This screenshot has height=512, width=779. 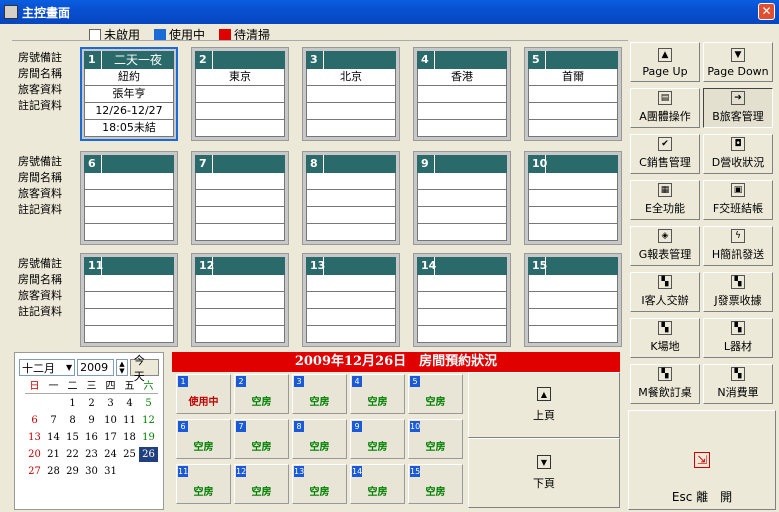 I want to click on function-button-3: ➔ B旅客管理, so click(x=738, y=108).